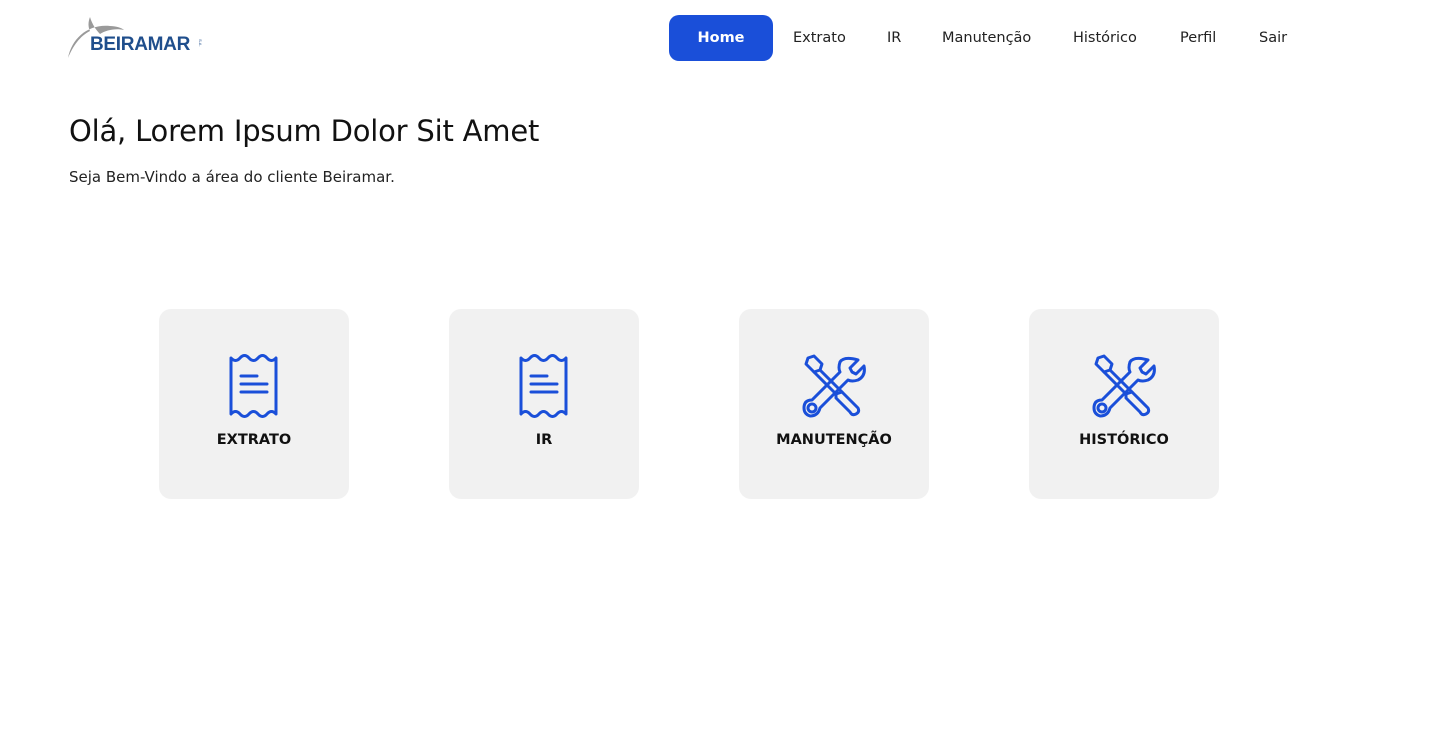 The height and width of the screenshot is (735, 1442). I want to click on card-manutencao: MANUTENÇÃO, so click(834, 404).